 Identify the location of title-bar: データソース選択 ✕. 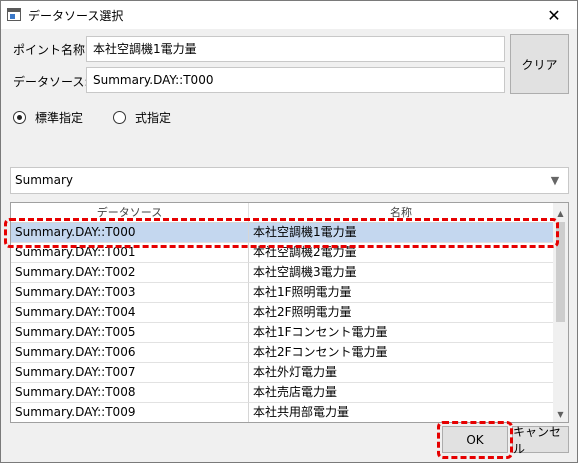
(289, 15).